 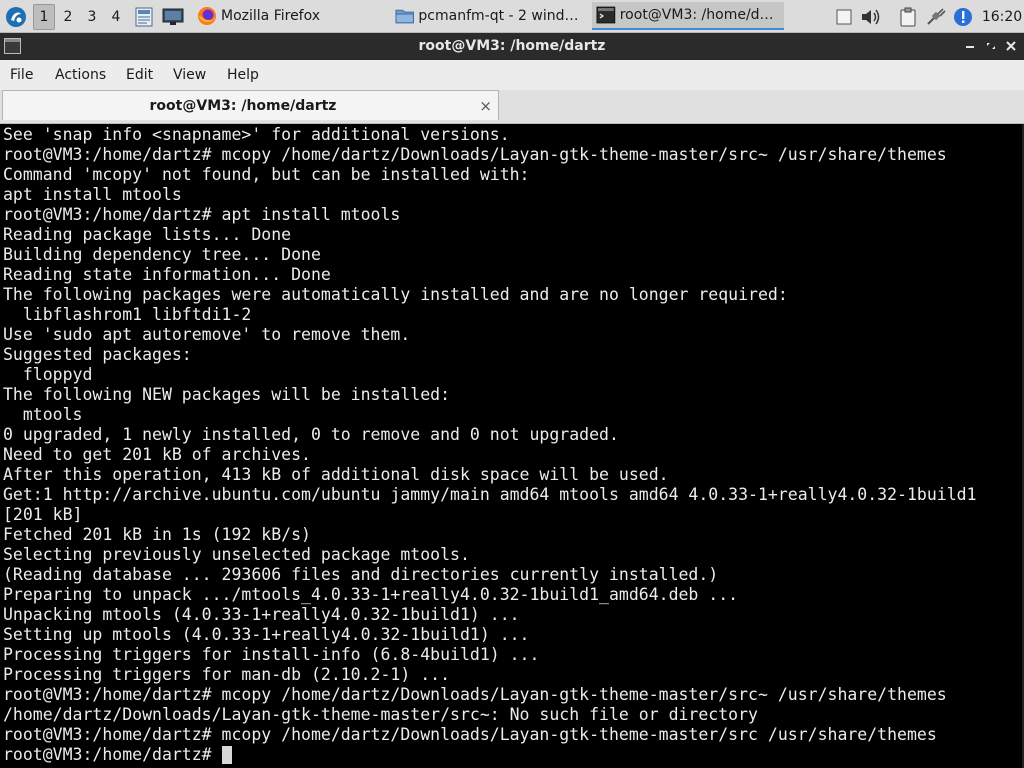 What do you see at coordinates (92, 194) in the screenshot?
I see `terminal-line: apt install mtools` at bounding box center [92, 194].